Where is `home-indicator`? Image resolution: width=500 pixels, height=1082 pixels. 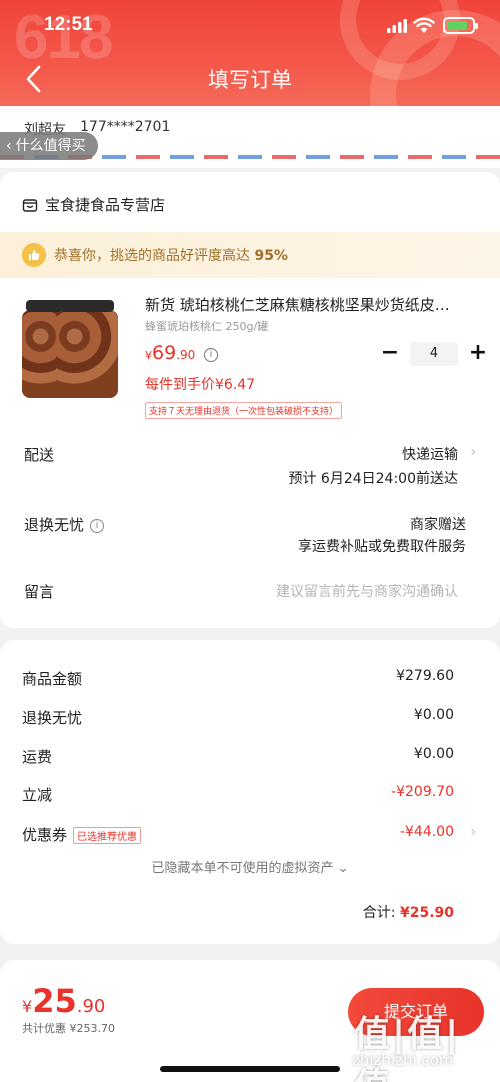
home-indicator is located at coordinates (250, 1069).